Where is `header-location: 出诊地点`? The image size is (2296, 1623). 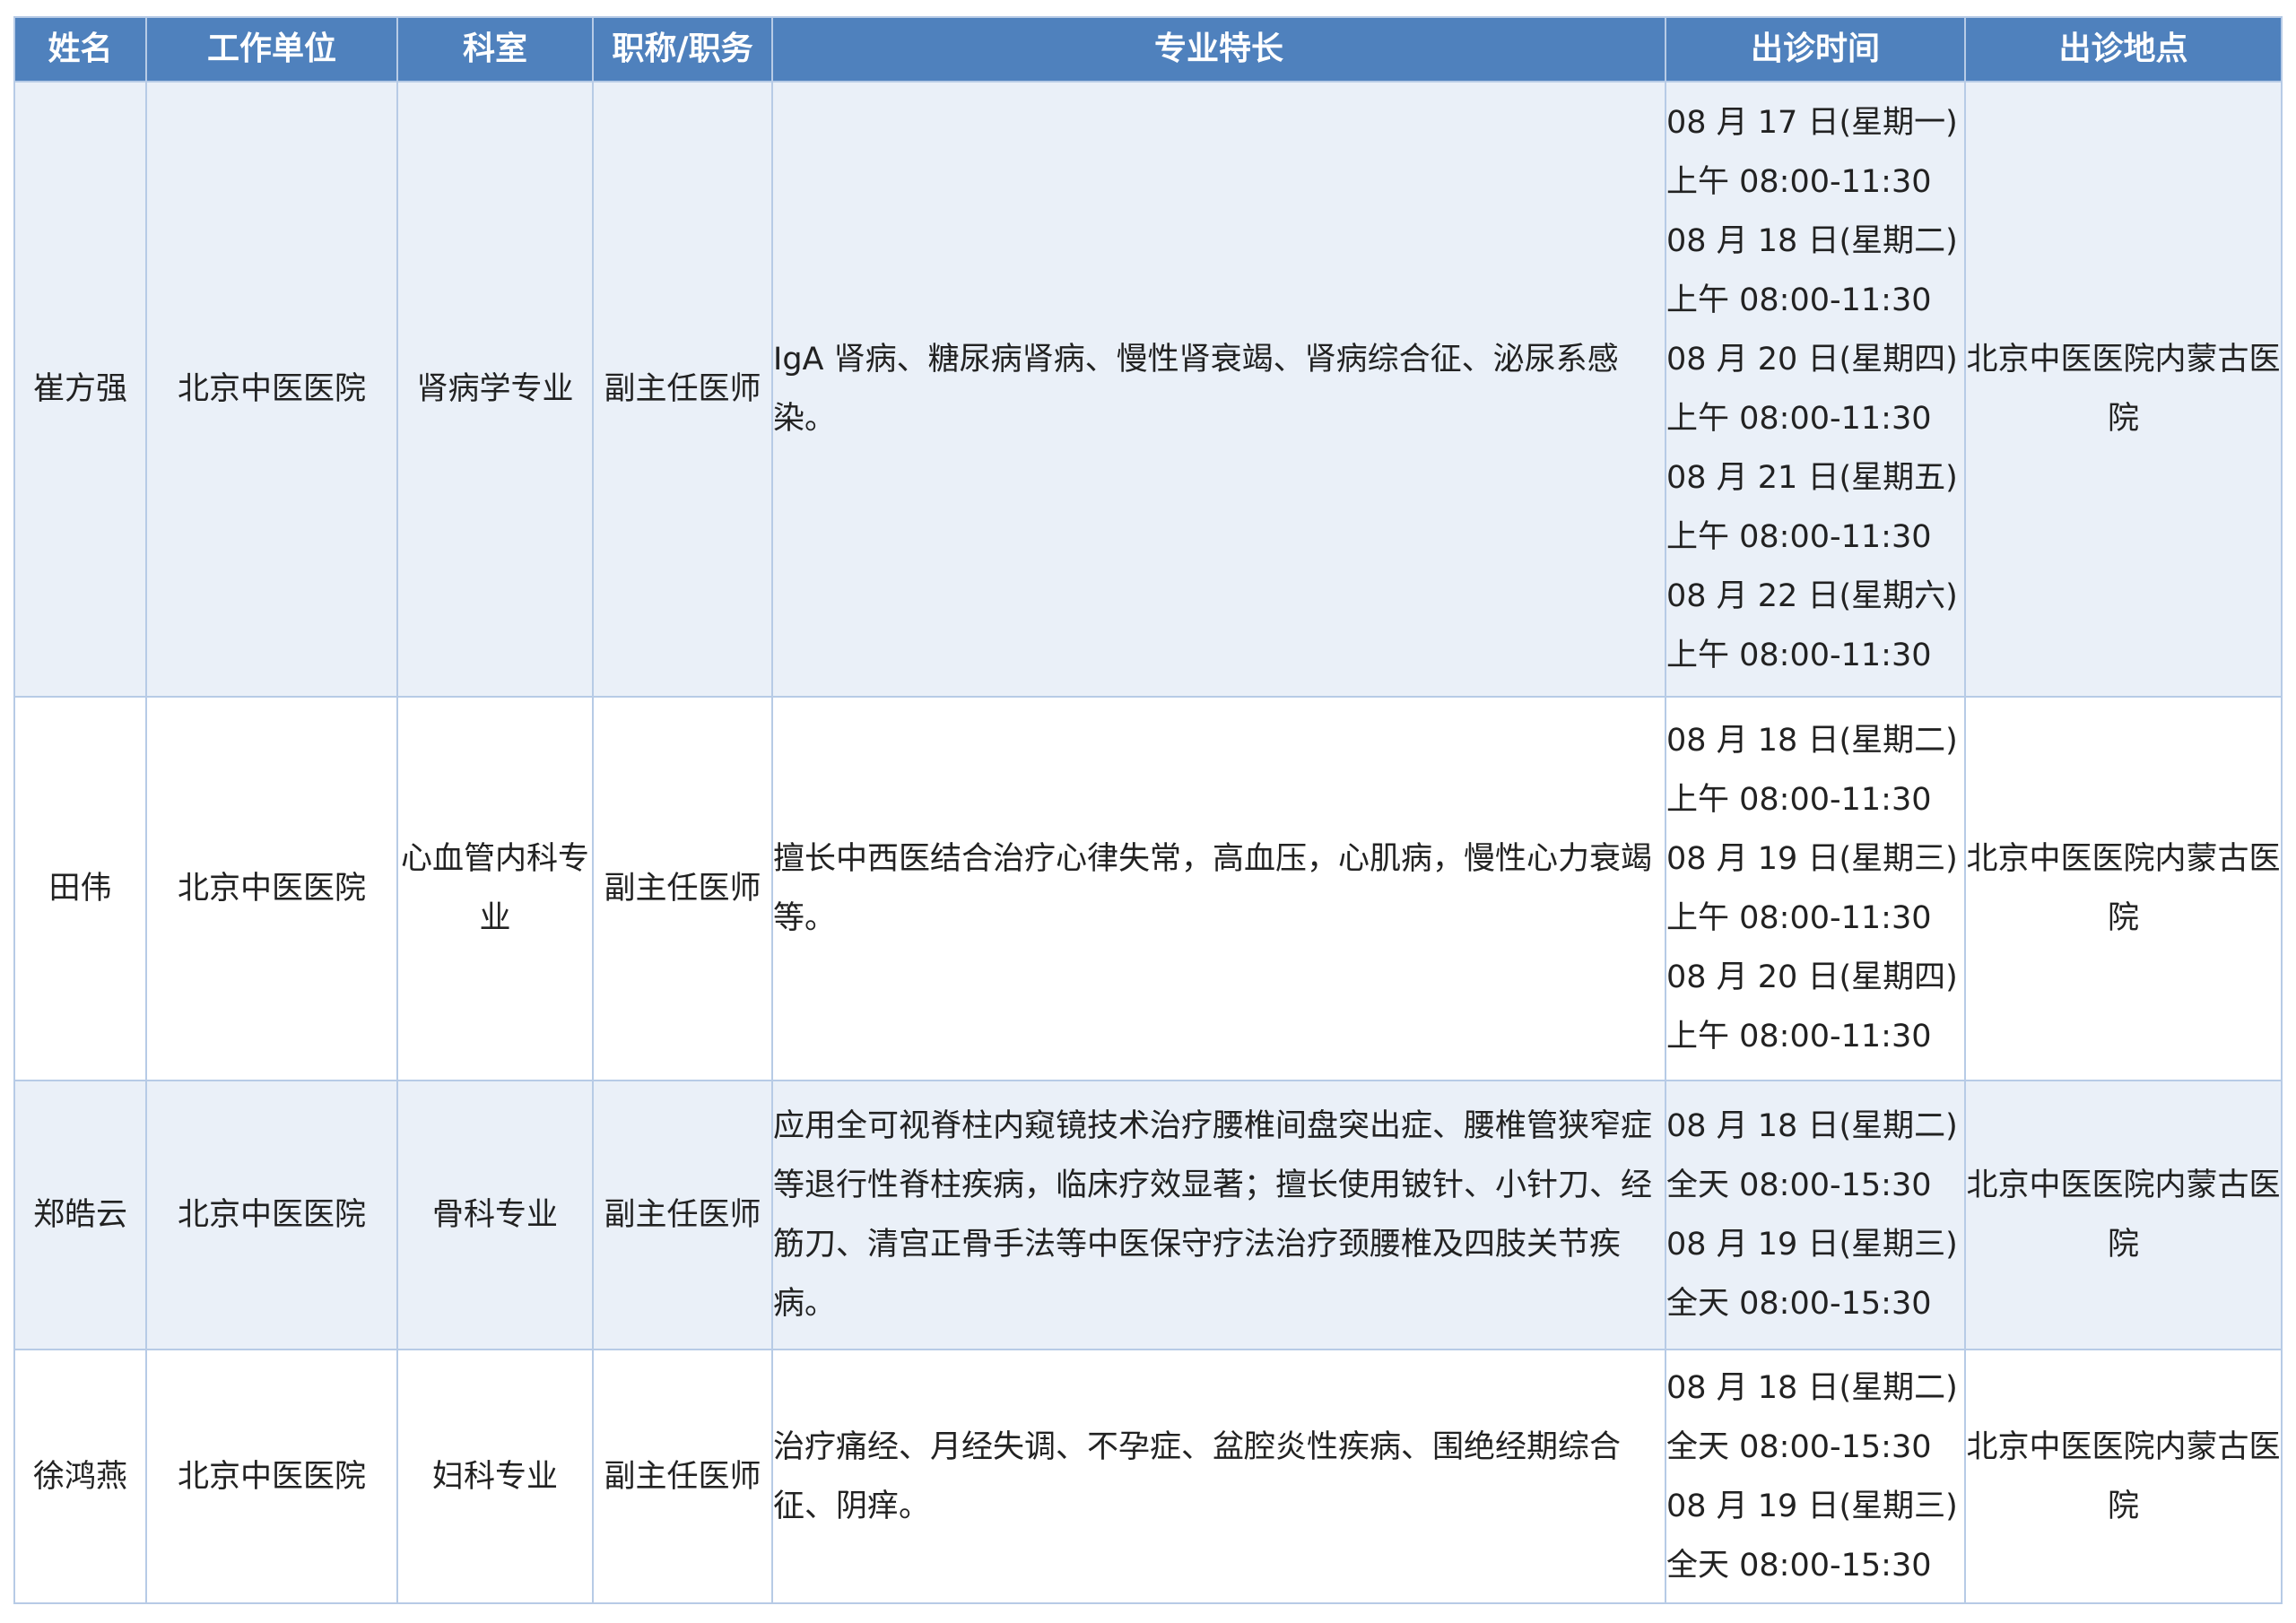 header-location: 出诊地点 is located at coordinates (2123, 49).